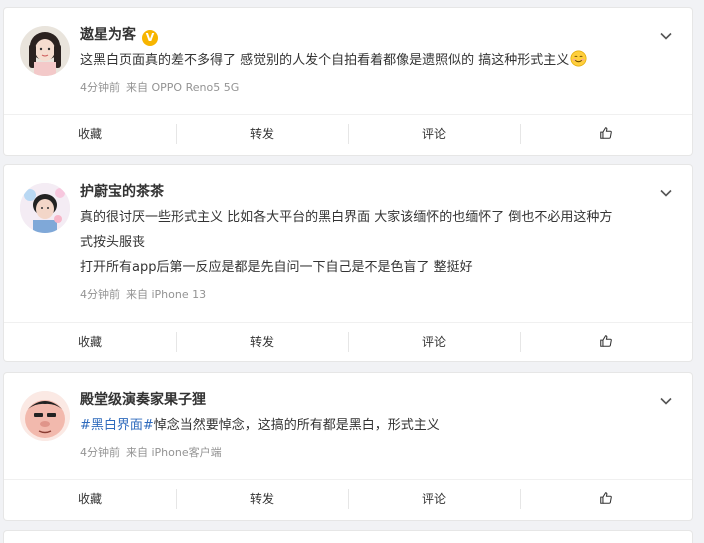 The height and width of the screenshot is (543, 704). Describe the element at coordinates (113, 242) in the screenshot. I see `post-text-line: 式按头服丧` at that location.